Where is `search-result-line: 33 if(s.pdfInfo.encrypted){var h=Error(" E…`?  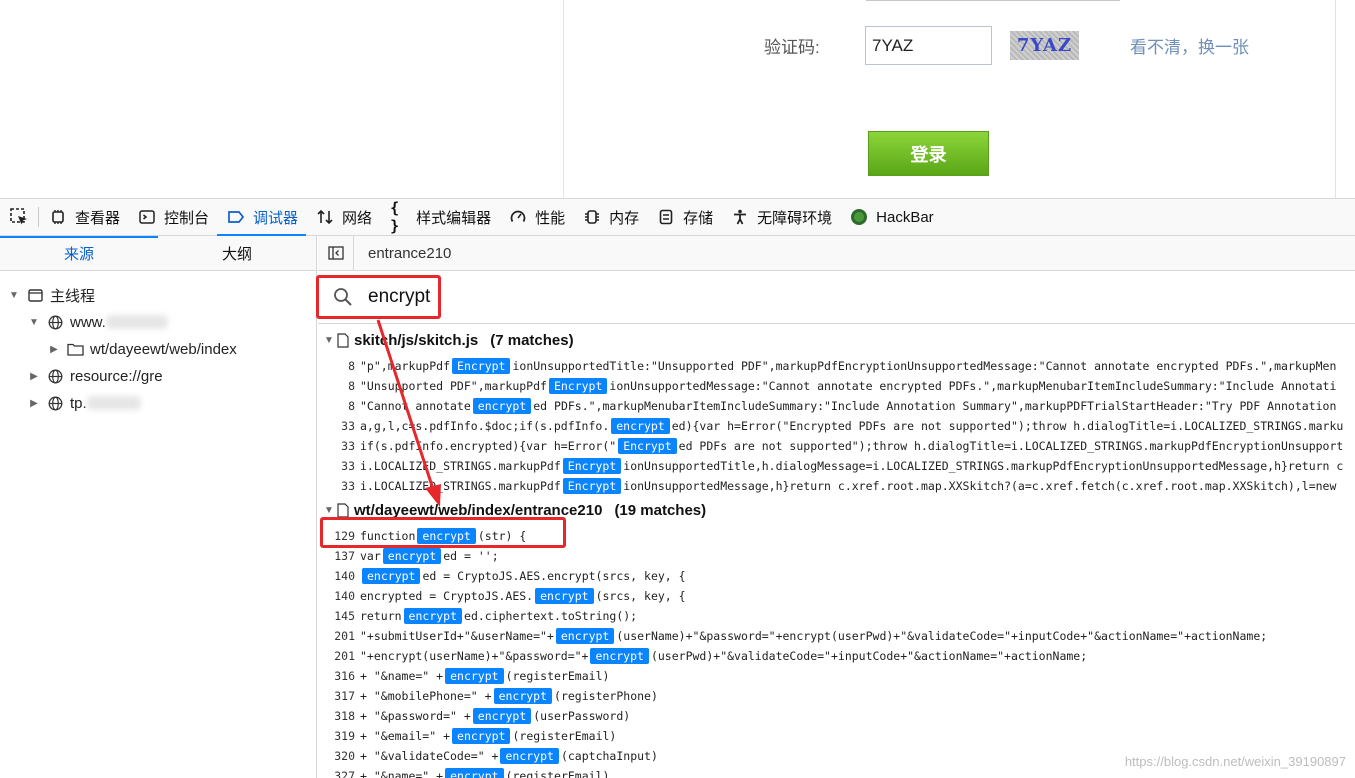 search-result-line: 33 if(s.pdfInfo.encrypted){var h=Error(" E… is located at coordinates (830, 446).